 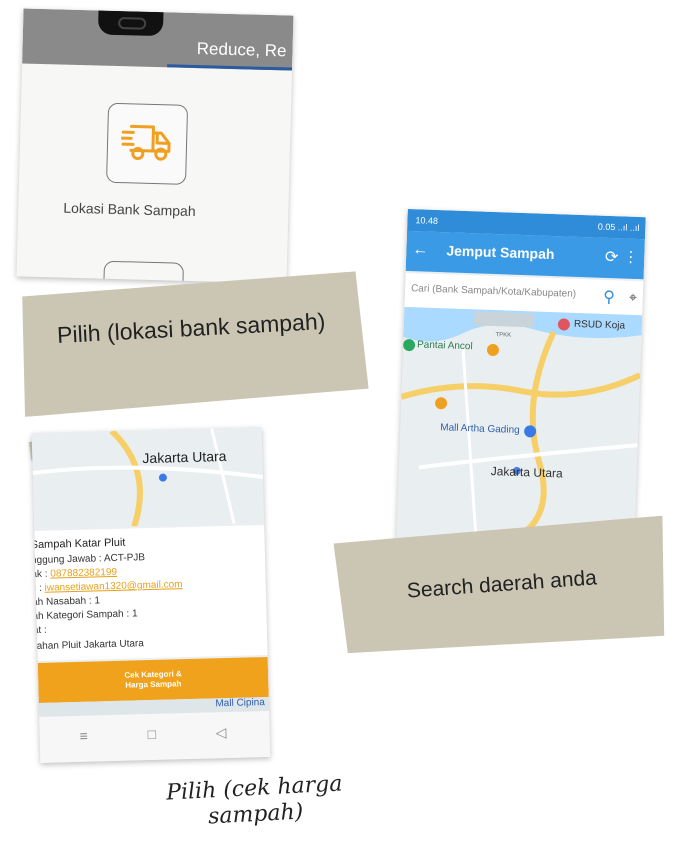 I want to click on truck-icon, so click(x=145, y=142).